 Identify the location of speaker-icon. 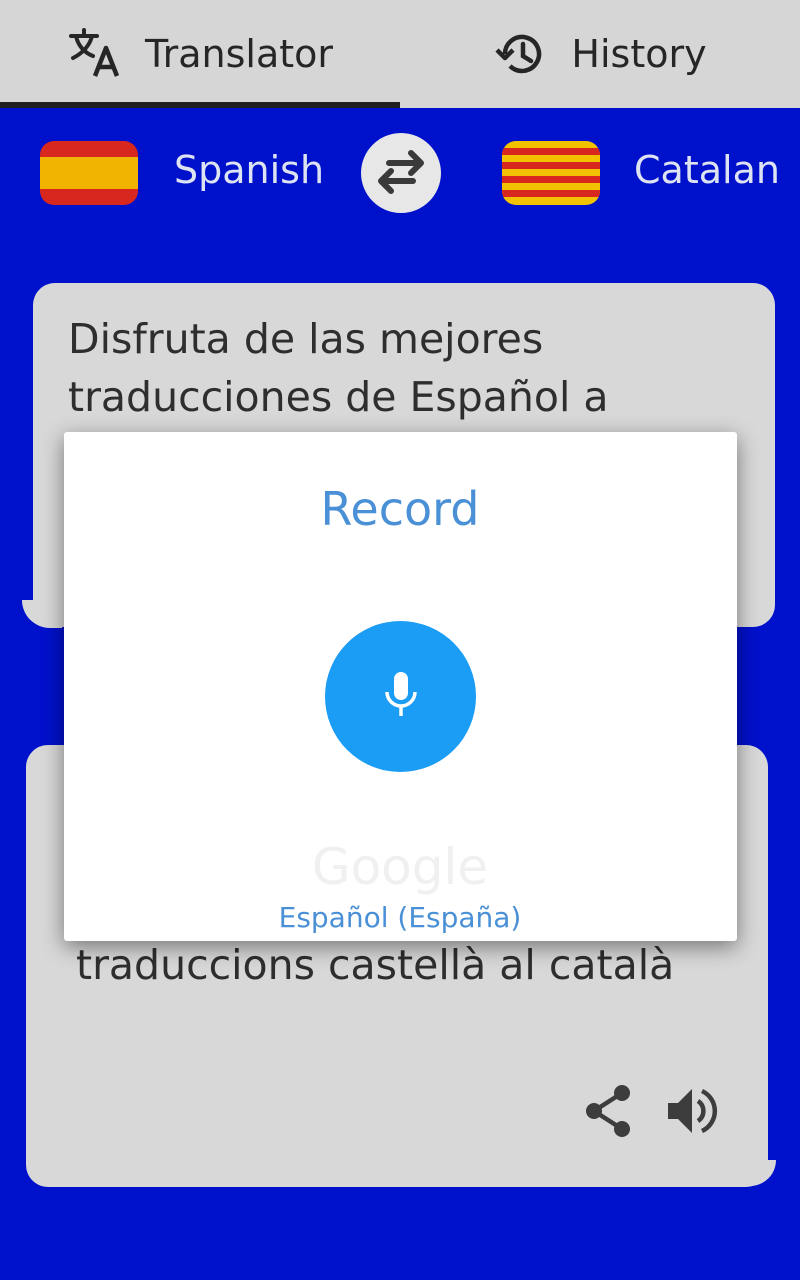
(692, 1111).